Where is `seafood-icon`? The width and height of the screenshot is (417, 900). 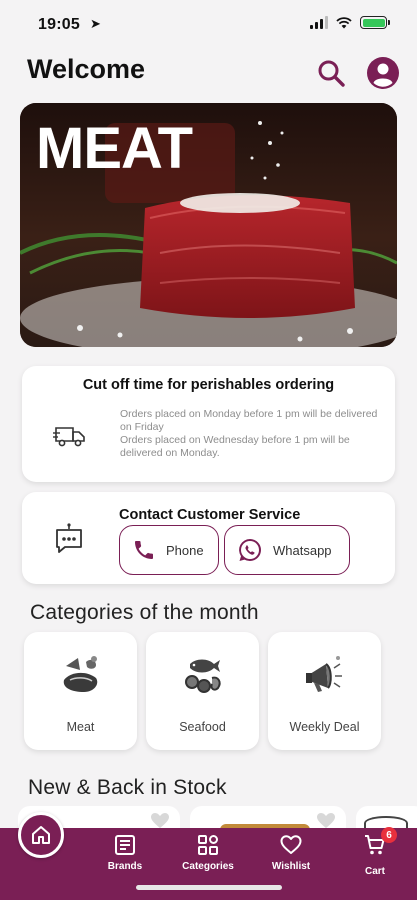 seafood-icon is located at coordinates (202, 676).